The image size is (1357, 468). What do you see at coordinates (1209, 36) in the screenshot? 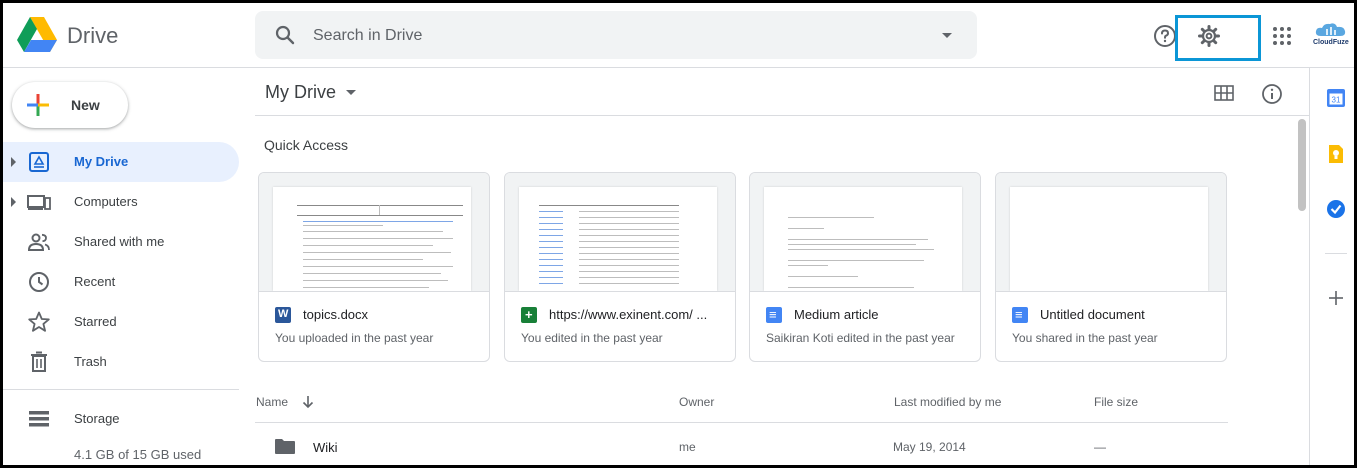
I see `gear-icon` at bounding box center [1209, 36].